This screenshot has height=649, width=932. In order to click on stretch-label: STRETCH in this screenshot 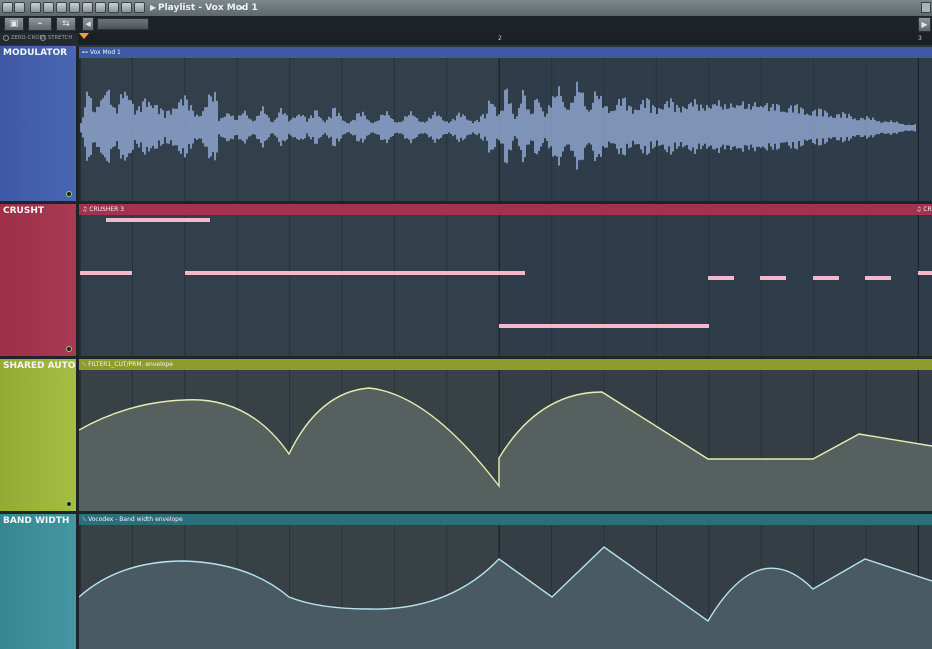, I will do `click(60, 38)`.